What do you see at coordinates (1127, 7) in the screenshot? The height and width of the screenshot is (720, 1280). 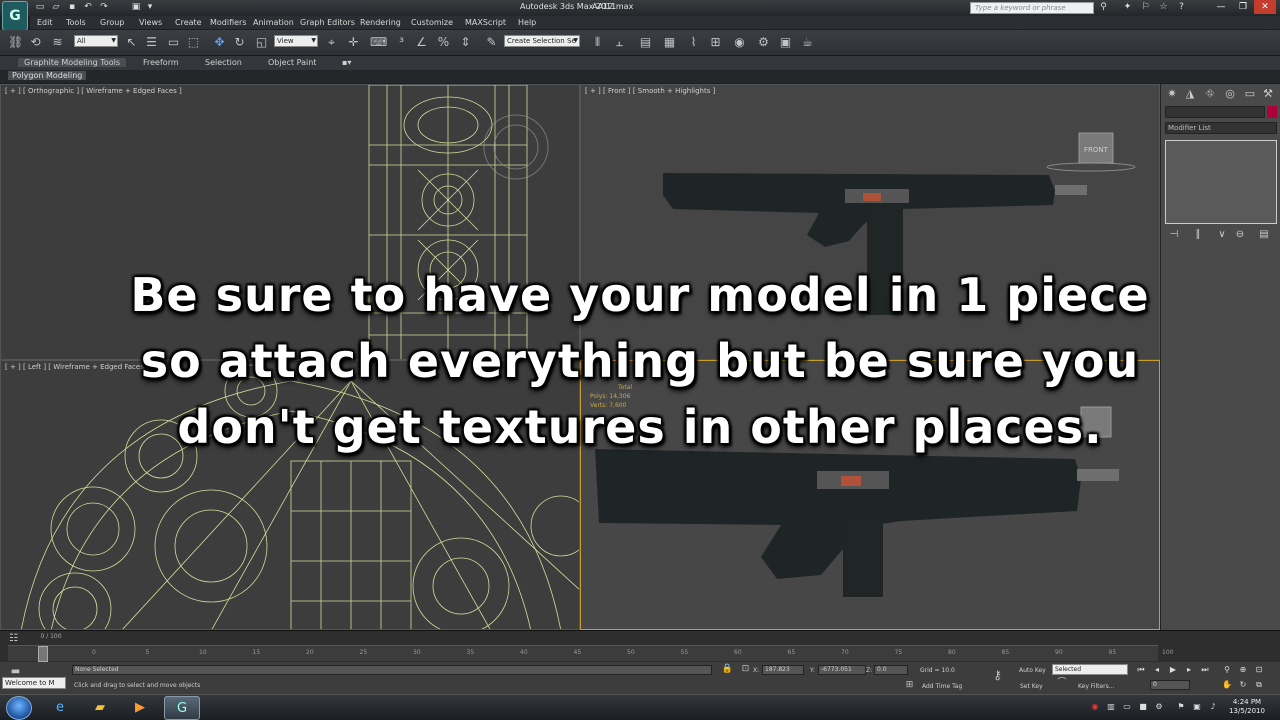 I see `subscription-icon: ✦` at bounding box center [1127, 7].